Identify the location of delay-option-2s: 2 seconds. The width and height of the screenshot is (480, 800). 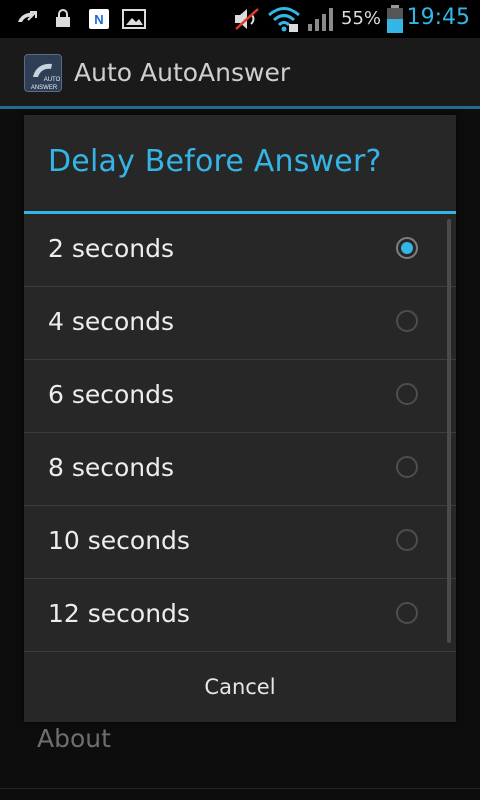
(240, 250).